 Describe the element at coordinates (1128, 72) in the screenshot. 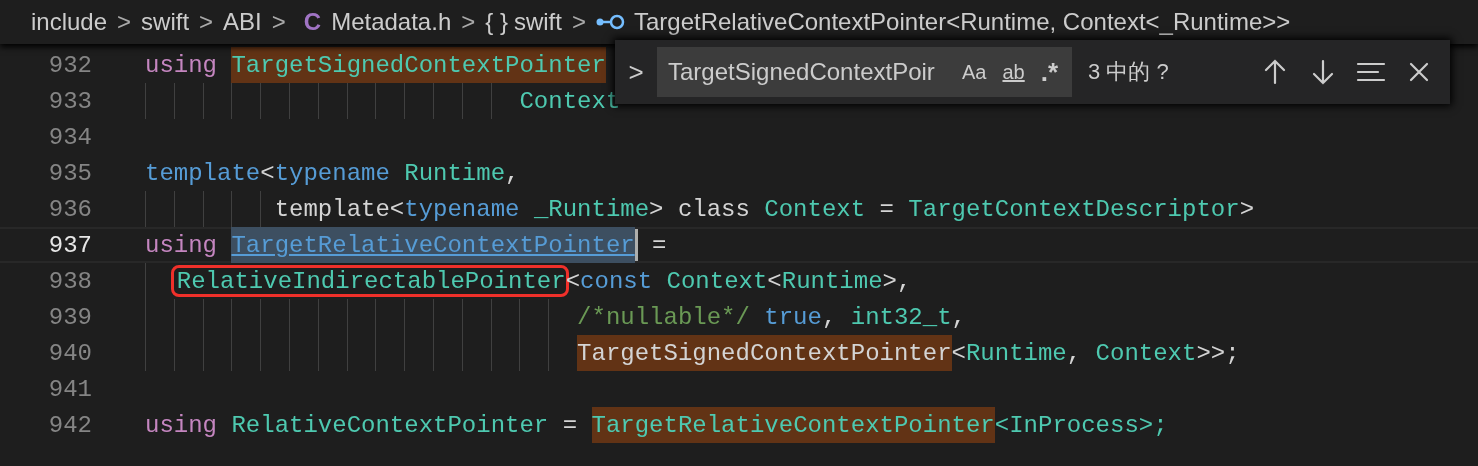

I see `match-count: 3 中的 ?` at that location.